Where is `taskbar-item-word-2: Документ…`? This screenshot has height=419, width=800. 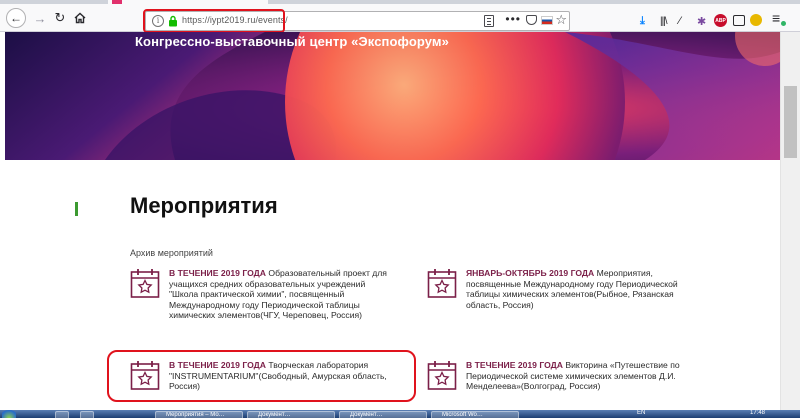 taskbar-item-word-2: Документ… is located at coordinates (383, 414).